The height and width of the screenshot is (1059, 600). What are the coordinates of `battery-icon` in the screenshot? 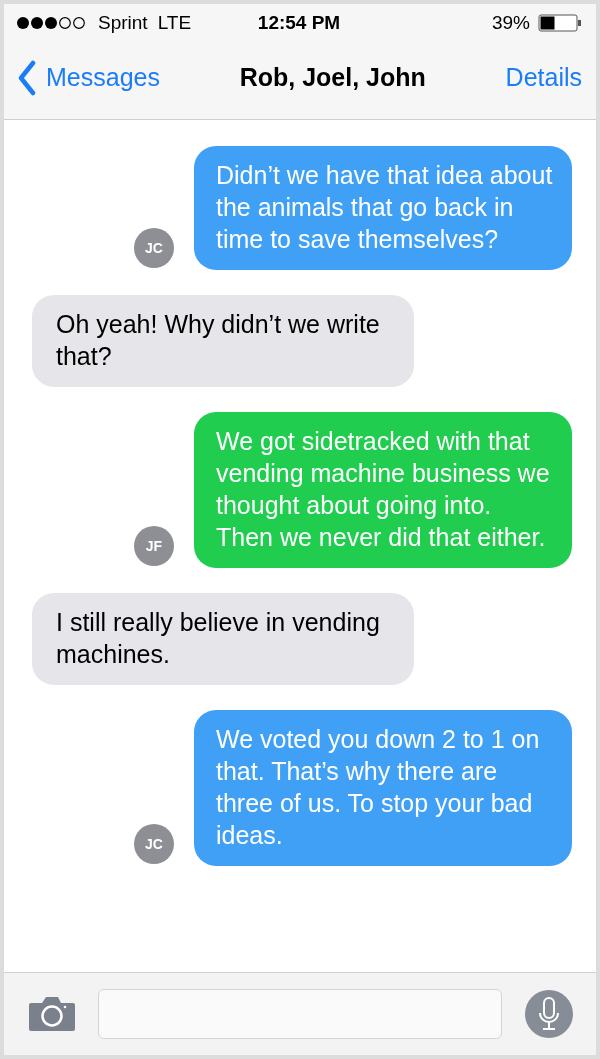 It's located at (560, 23).